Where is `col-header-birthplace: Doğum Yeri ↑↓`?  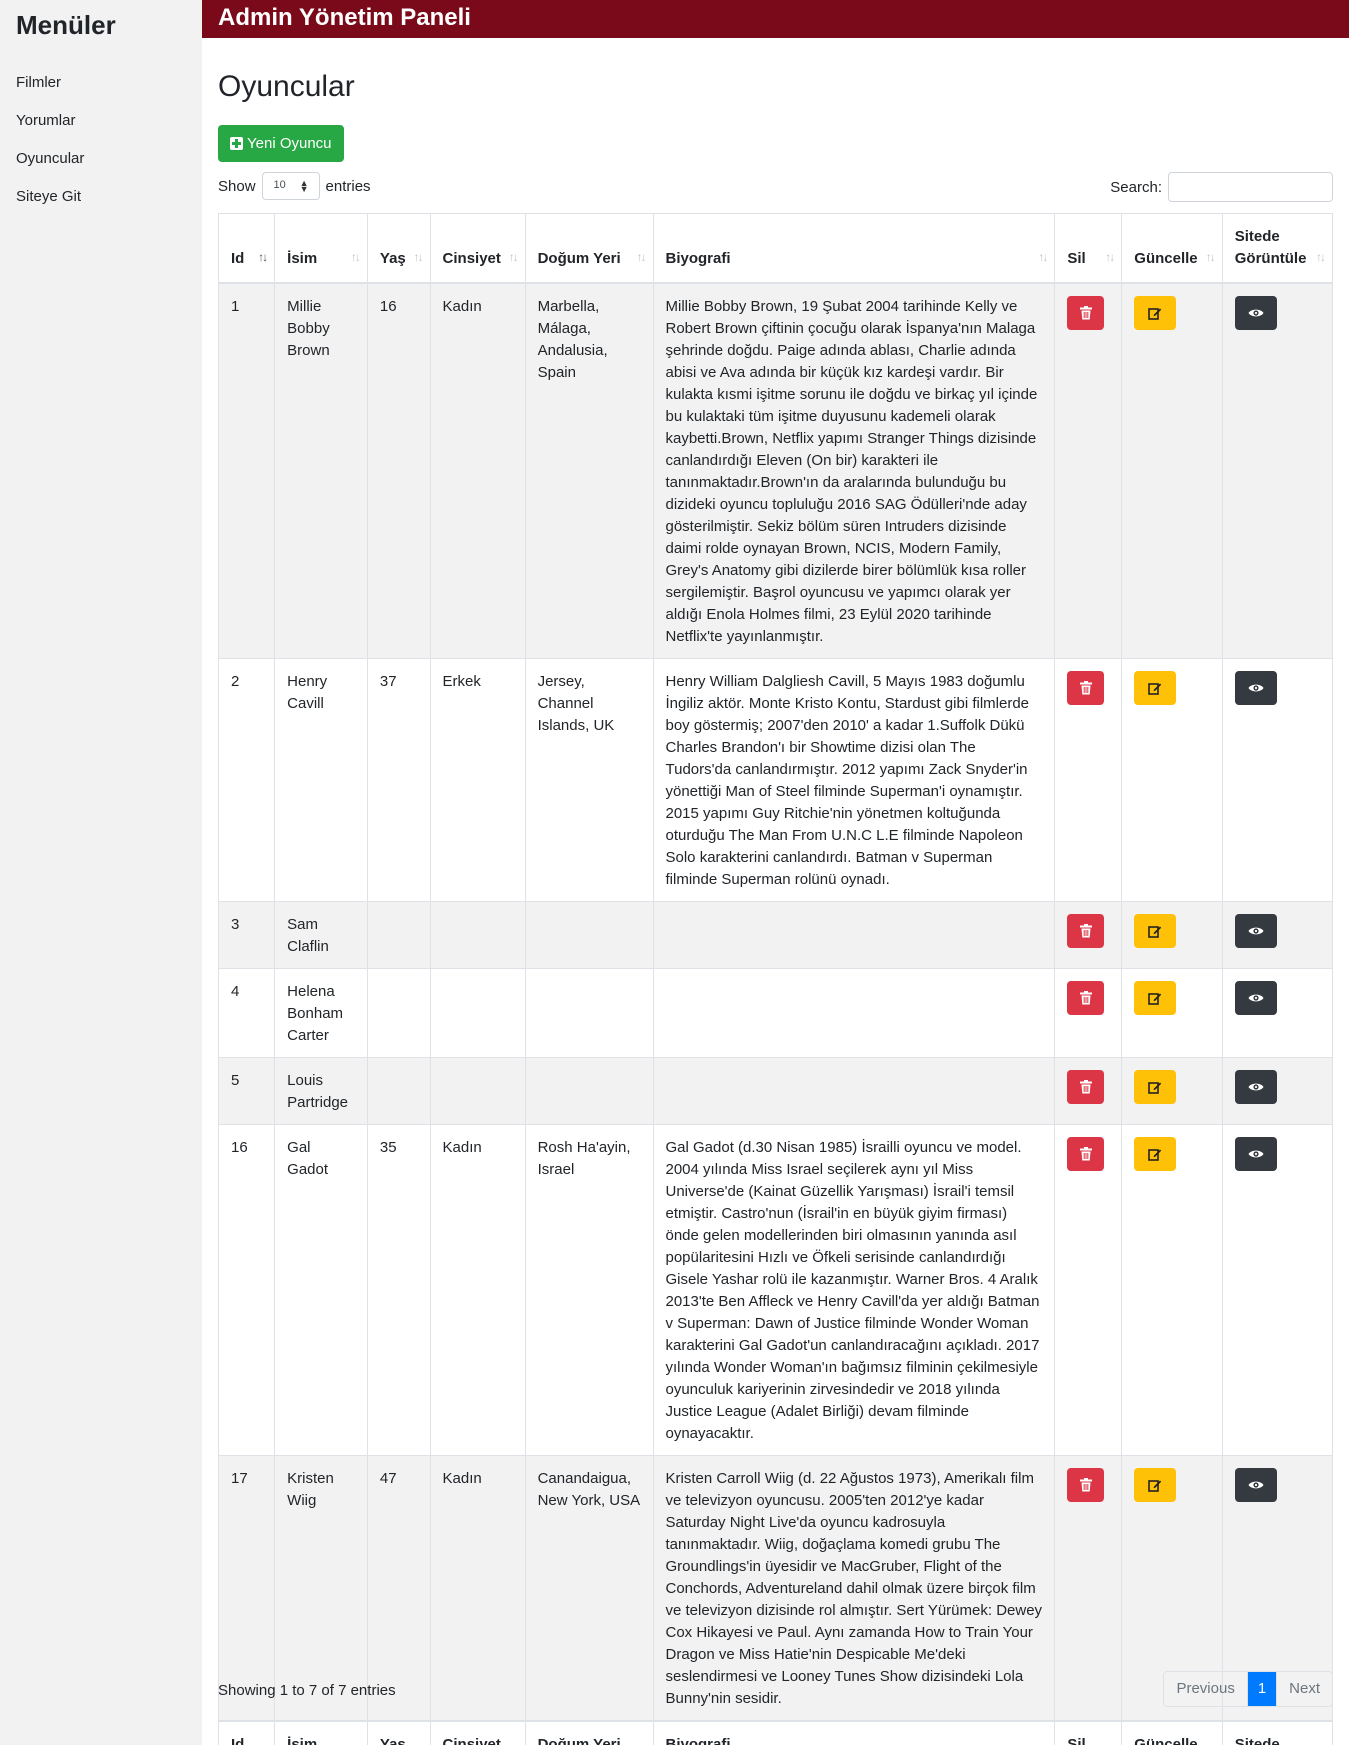
col-header-birthplace: Doğum Yeri ↑↓ is located at coordinates (589, 248).